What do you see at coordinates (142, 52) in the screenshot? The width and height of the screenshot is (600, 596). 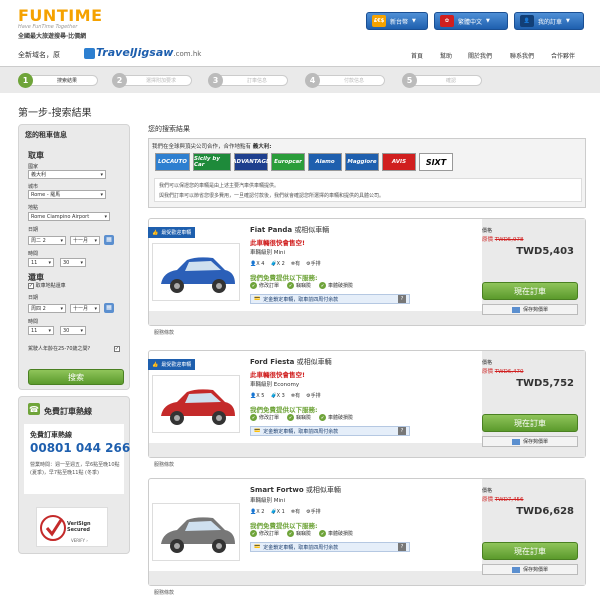 I see `traveljigsaw-link: TravelJigsaw.com.hk` at bounding box center [142, 52].